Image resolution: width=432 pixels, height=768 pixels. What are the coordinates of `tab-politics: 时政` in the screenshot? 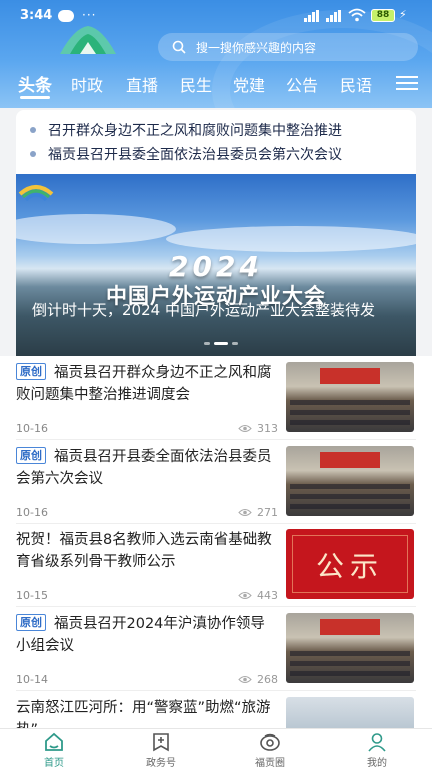 It's located at (87, 84).